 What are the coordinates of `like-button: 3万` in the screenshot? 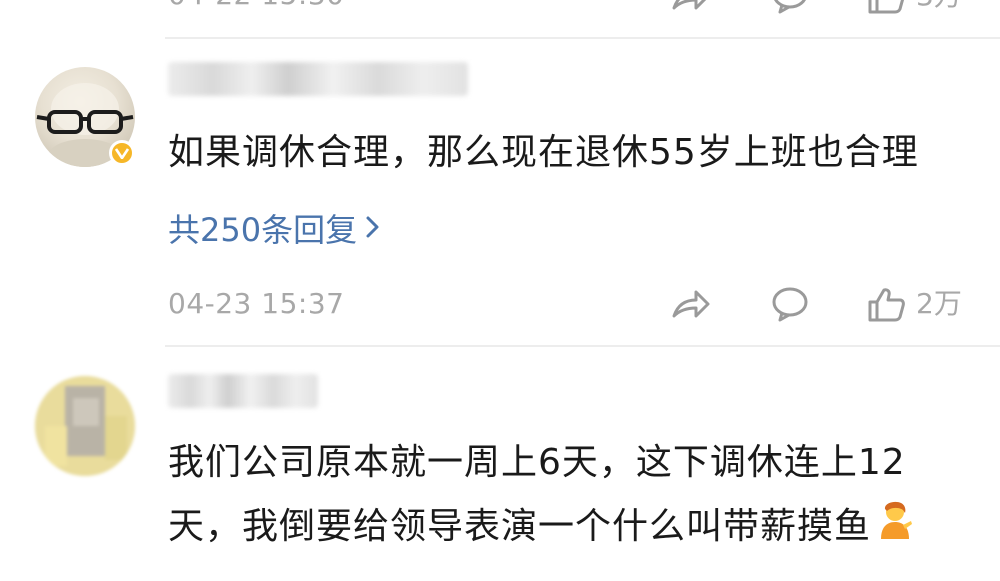 It's located at (914, 7).